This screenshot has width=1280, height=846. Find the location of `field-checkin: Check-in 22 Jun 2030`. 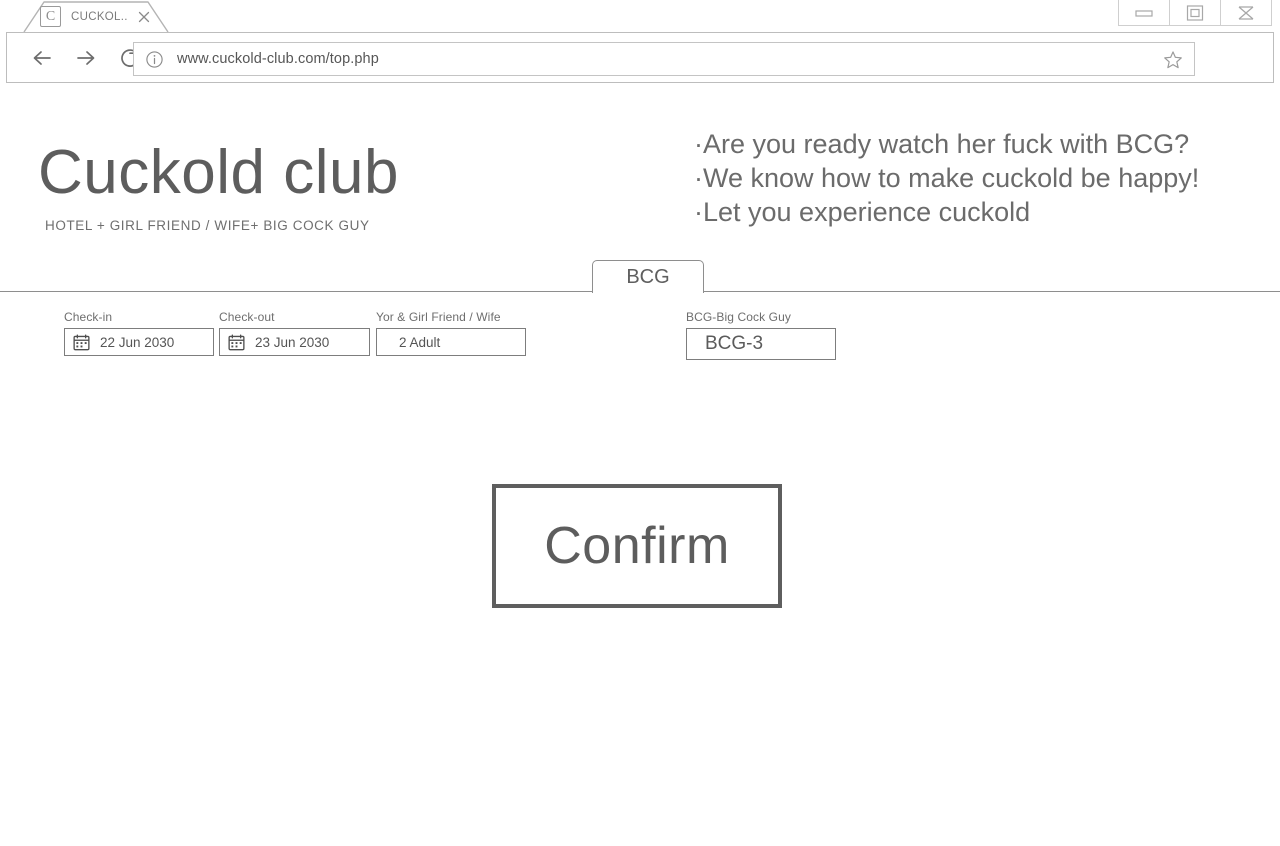

field-checkin: Check-in 22 Jun 2030 is located at coordinates (139, 333).